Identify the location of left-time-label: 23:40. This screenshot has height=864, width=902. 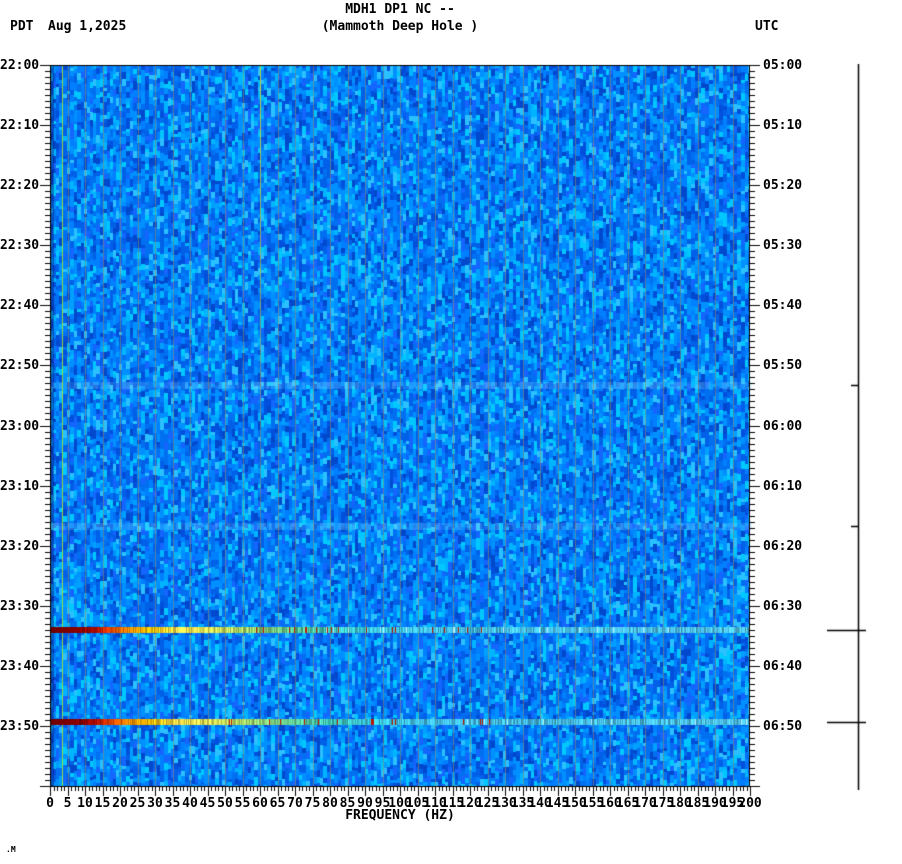
(20, 666).